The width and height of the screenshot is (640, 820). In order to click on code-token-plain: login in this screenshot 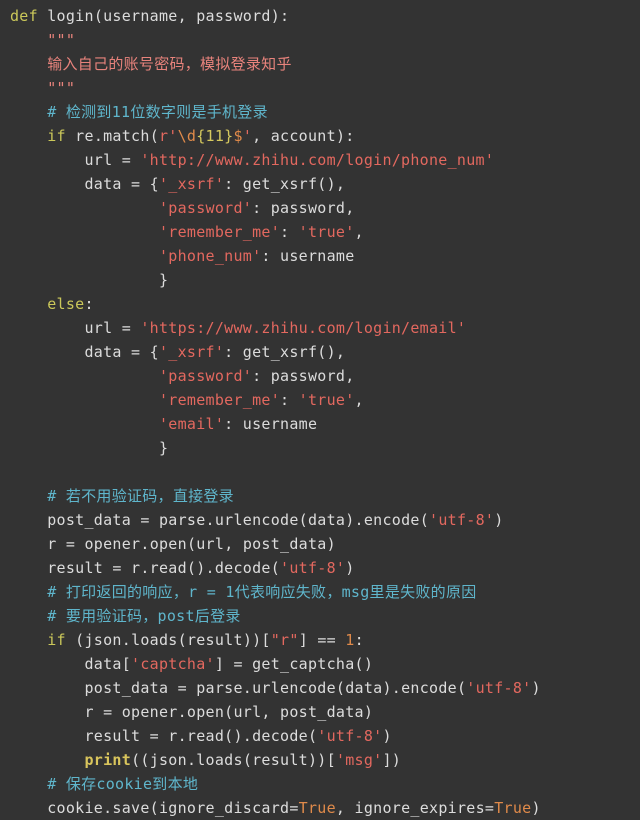, I will do `click(65, 16)`.